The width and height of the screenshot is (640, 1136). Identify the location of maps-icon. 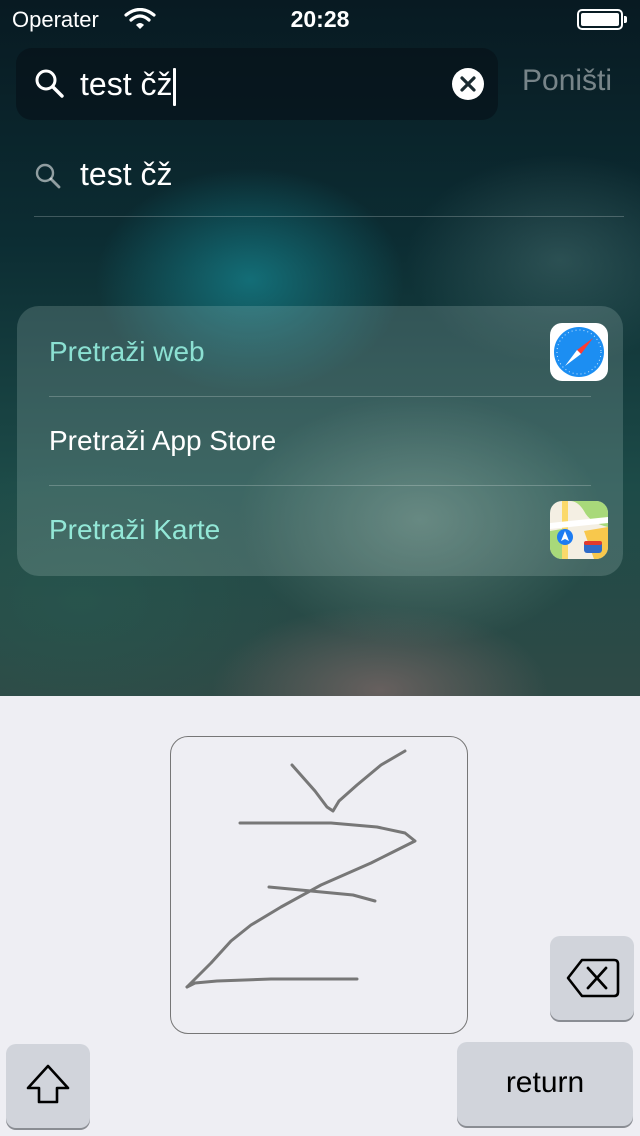
(579, 530).